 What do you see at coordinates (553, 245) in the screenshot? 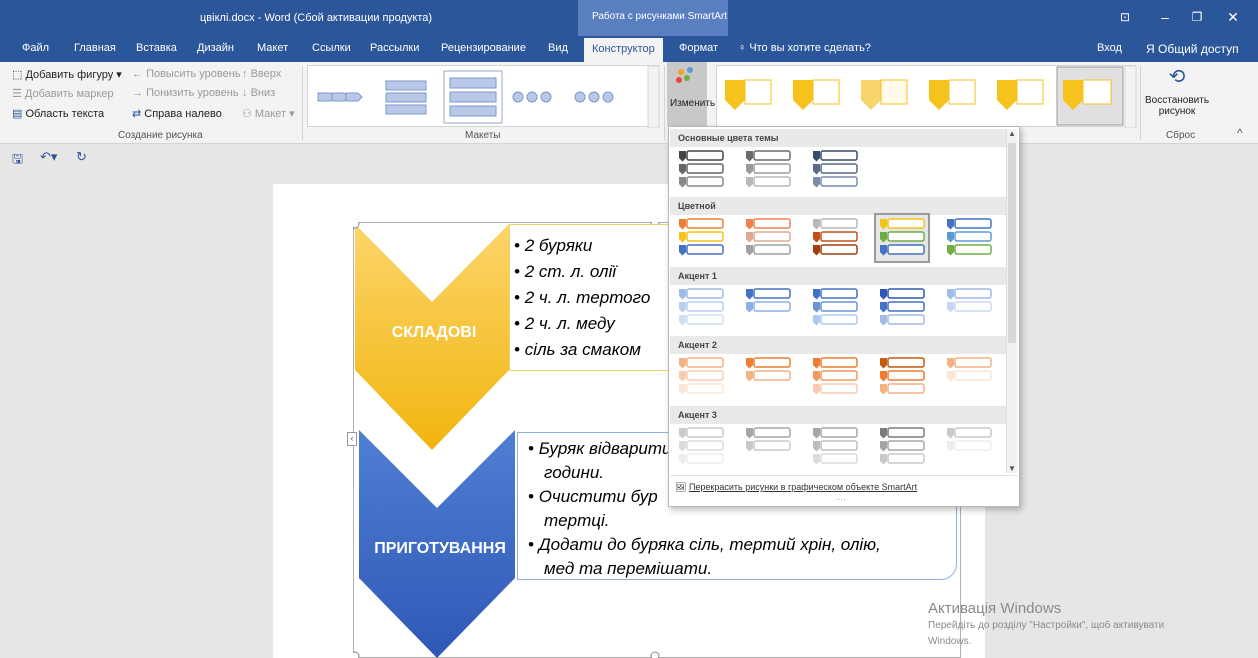
I see `bullet-item: • 2 буряки` at bounding box center [553, 245].